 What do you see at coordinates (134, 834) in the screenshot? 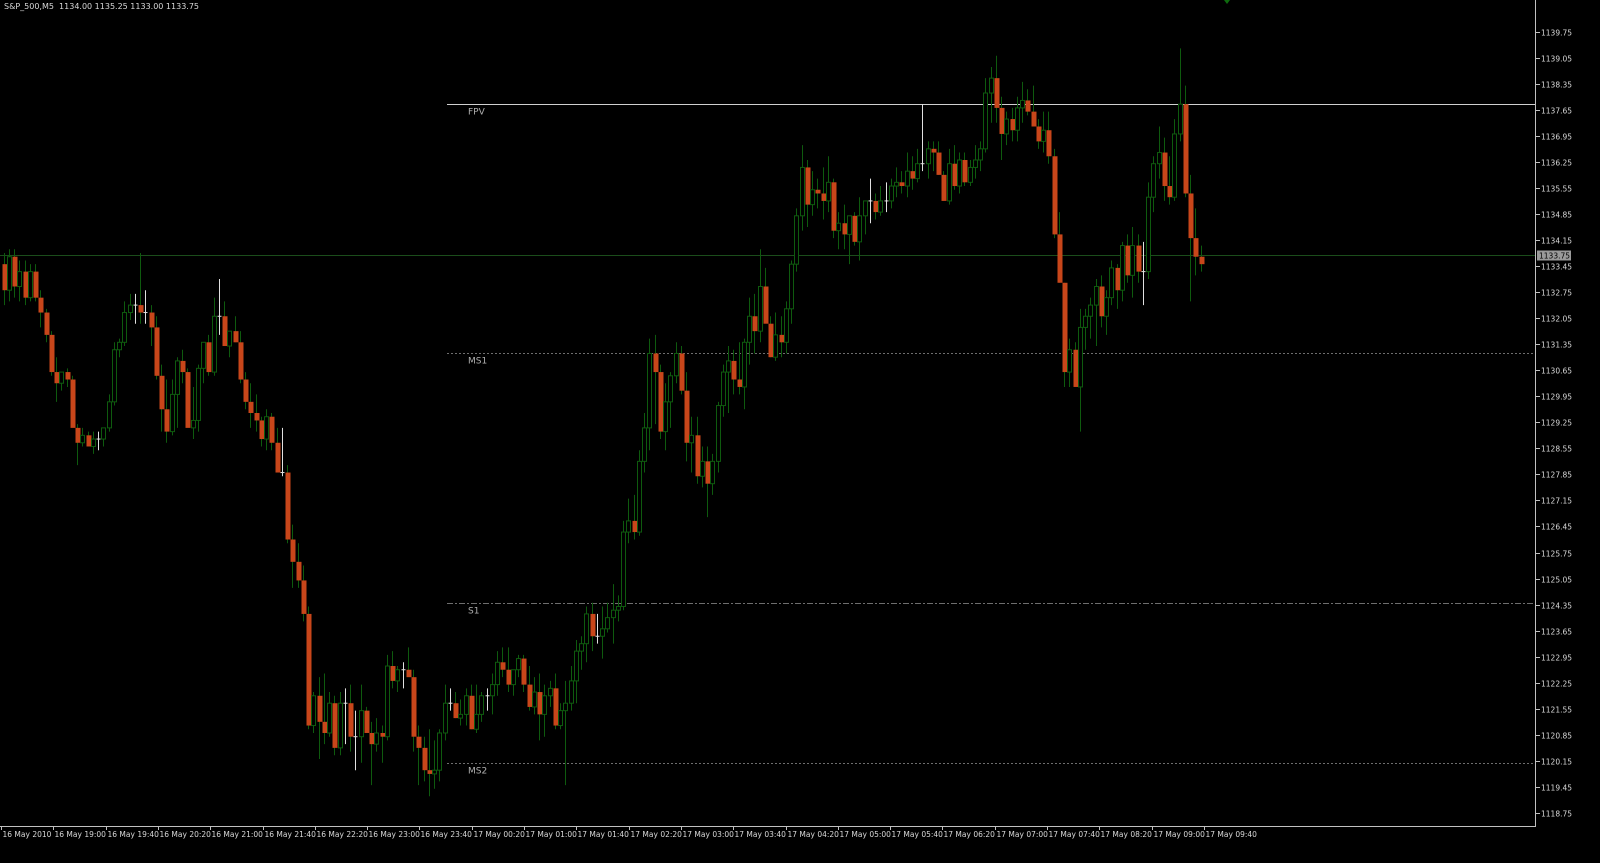
I see `x-tick-label: 16 May 19:40` at bounding box center [134, 834].